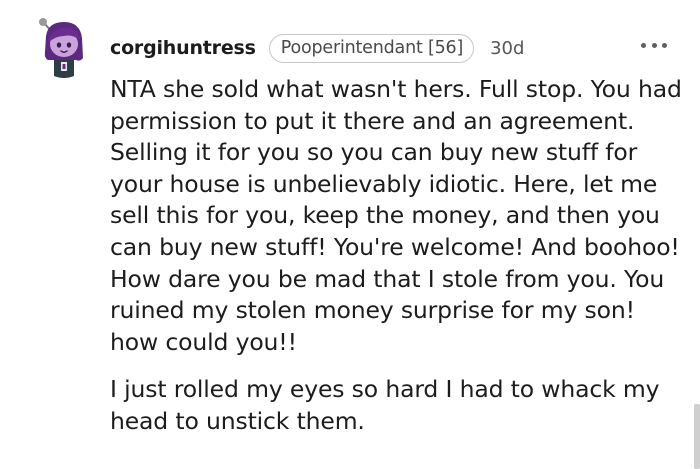  What do you see at coordinates (371, 48) in the screenshot?
I see `user-flair: Pooperintendant [56]` at bounding box center [371, 48].